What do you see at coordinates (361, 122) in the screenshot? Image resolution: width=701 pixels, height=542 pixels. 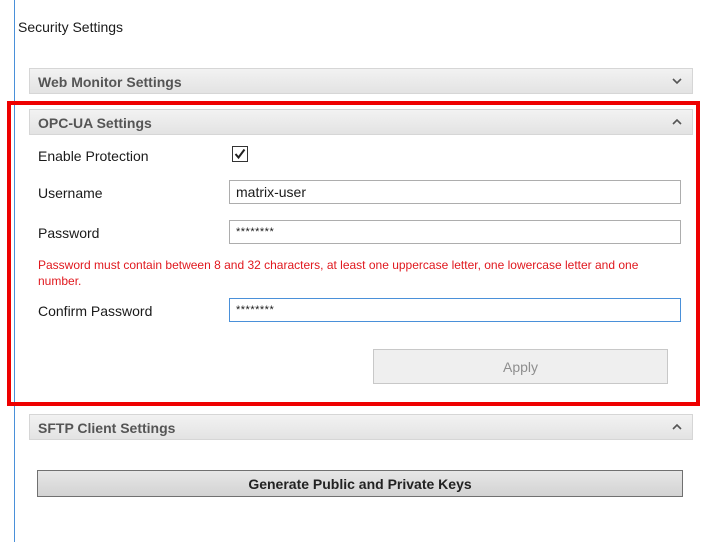 I see `section-header-opc-ua: OPC-UA Settings` at bounding box center [361, 122].